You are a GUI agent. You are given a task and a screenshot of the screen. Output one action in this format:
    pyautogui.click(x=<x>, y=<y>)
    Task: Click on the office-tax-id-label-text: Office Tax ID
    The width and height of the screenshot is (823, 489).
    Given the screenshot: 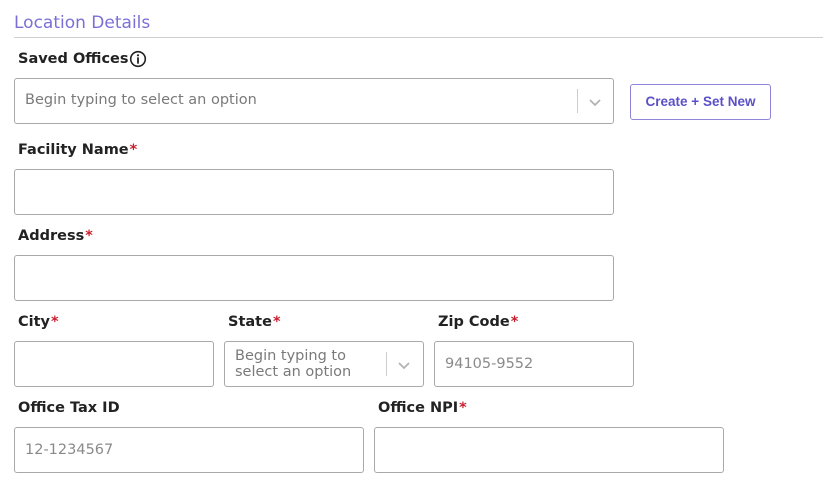 What is the action you would take?
    pyautogui.click(x=69, y=408)
    